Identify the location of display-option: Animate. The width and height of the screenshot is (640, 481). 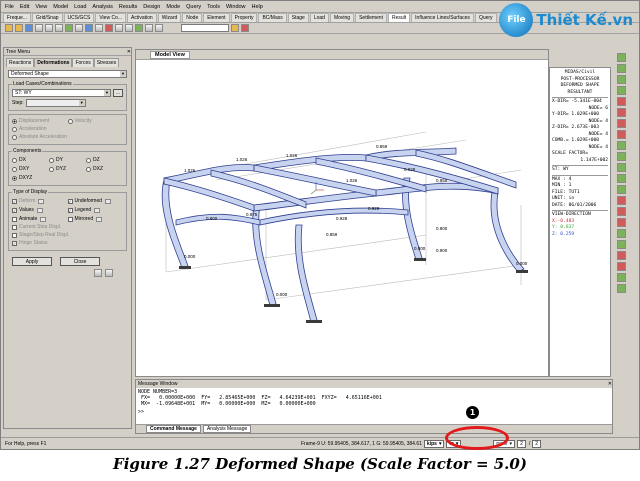
(40, 219).